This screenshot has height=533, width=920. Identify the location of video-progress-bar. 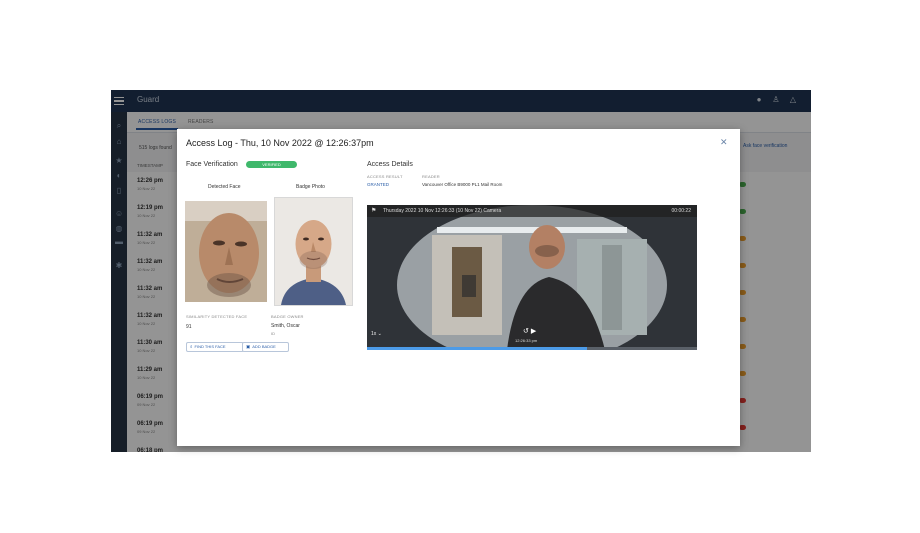
(532, 348).